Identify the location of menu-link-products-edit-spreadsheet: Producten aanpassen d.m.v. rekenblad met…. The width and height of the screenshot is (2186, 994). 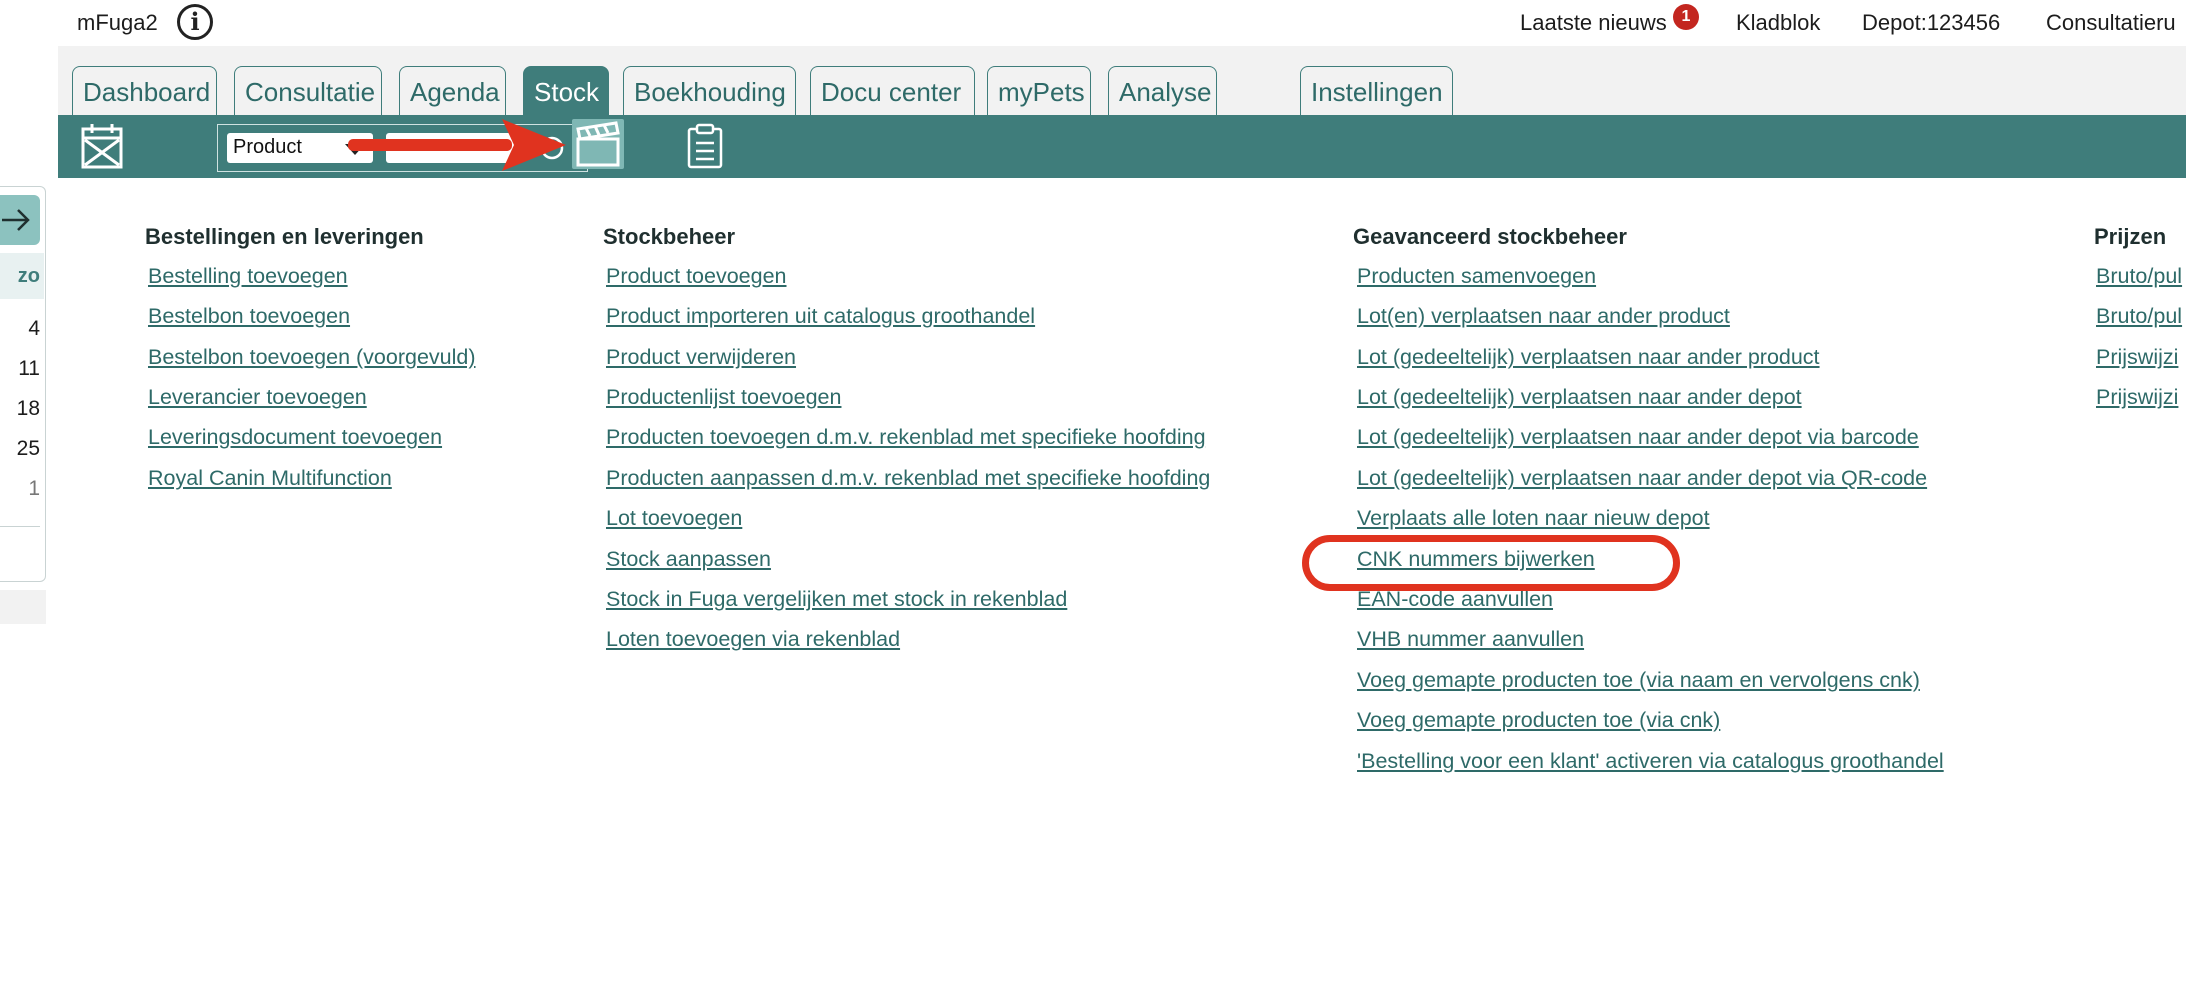
(908, 478).